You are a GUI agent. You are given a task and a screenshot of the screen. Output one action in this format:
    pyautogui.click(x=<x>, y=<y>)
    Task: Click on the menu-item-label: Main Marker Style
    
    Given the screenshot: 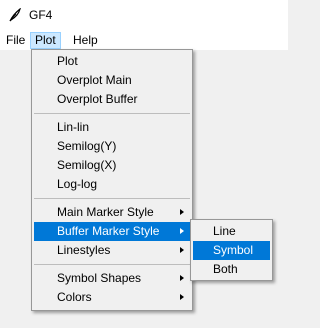 What is the action you would take?
    pyautogui.click(x=105, y=212)
    